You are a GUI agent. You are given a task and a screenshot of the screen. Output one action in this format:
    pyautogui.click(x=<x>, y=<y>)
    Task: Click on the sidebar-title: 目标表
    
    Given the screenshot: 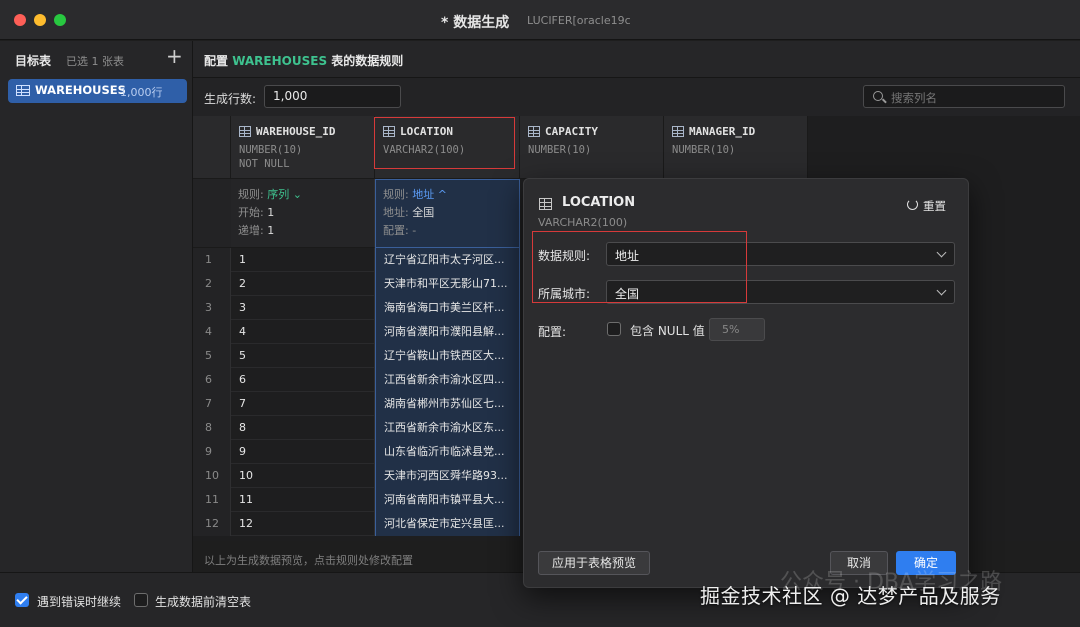 What is the action you would take?
    pyautogui.click(x=33, y=61)
    